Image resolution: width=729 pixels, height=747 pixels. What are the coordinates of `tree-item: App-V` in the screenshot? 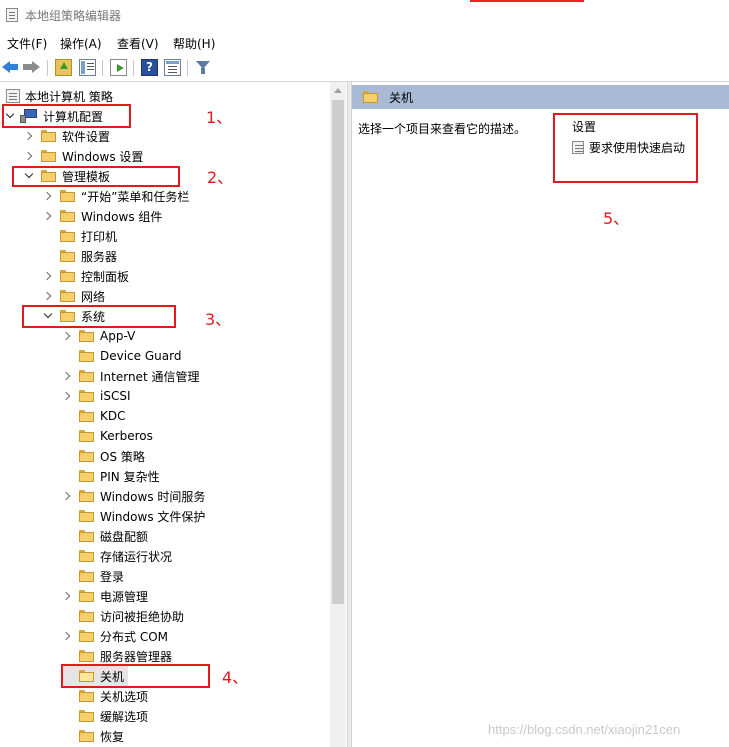 It's located at (98, 336).